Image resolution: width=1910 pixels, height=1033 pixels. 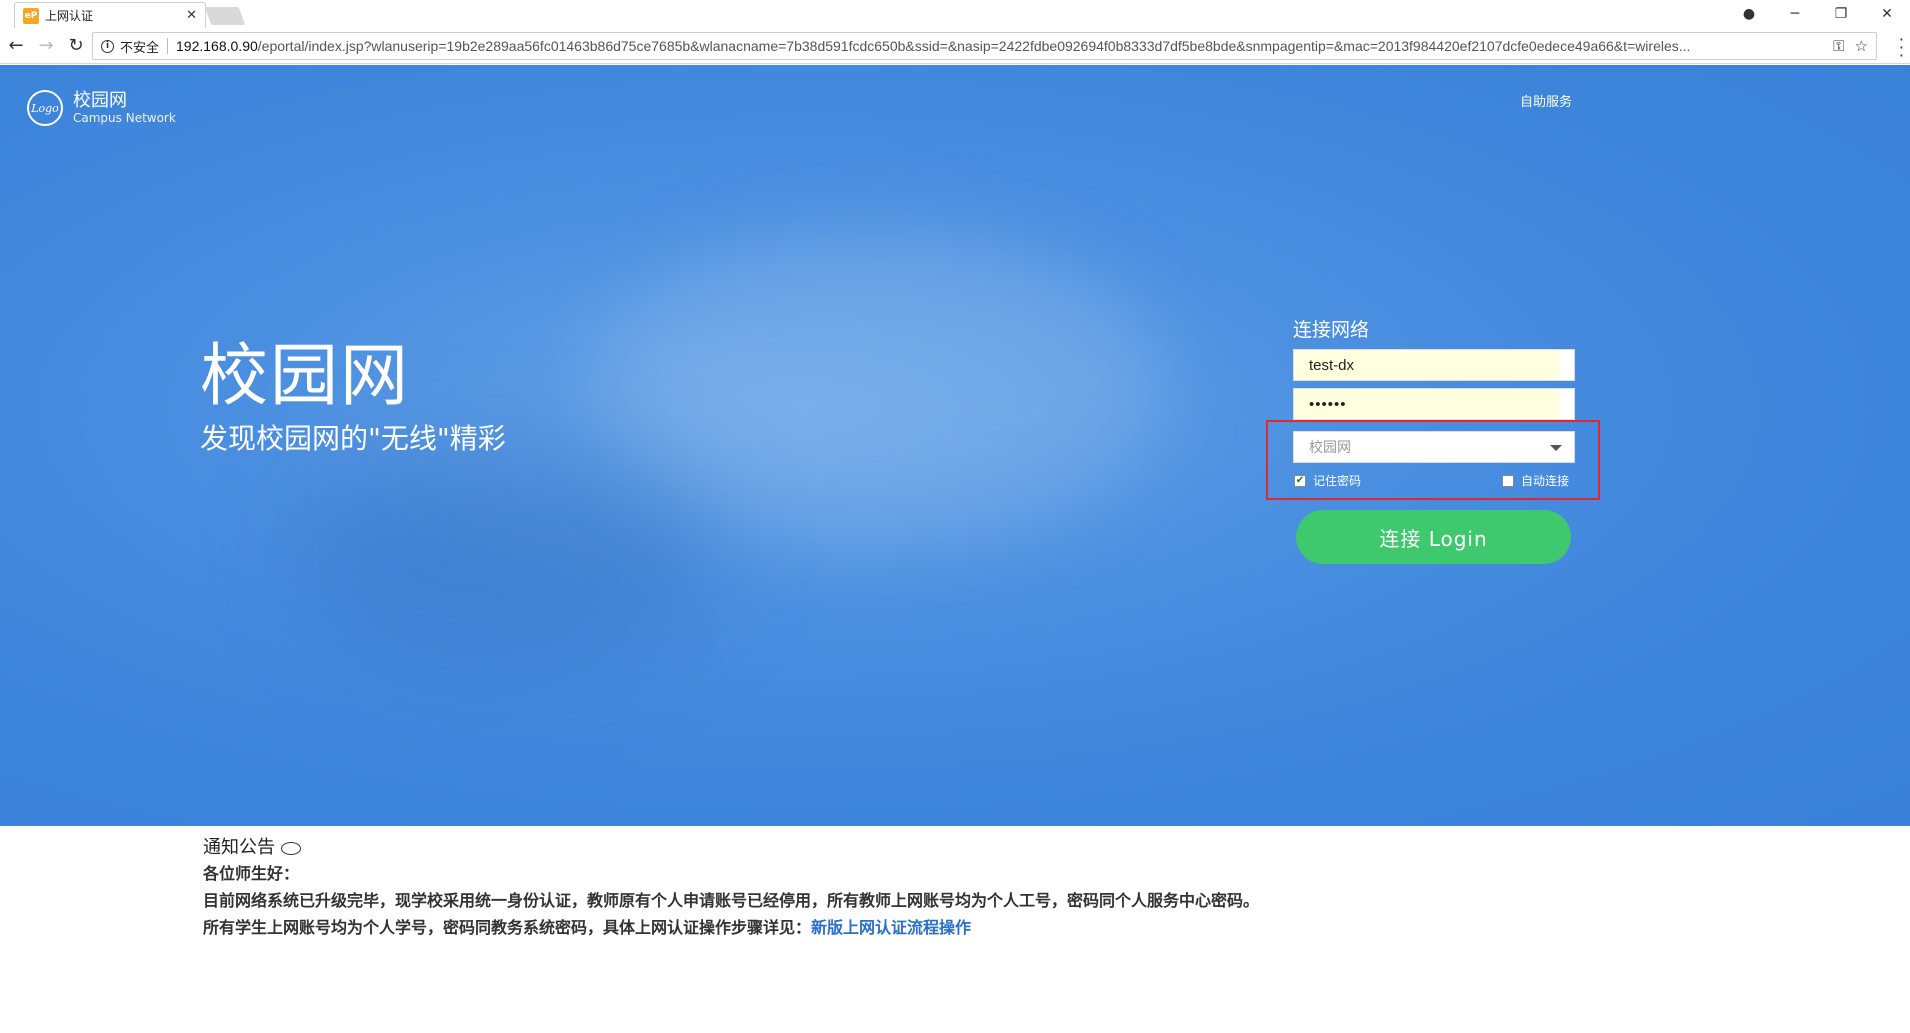 What do you see at coordinates (168, 46) in the screenshot?
I see `divider` at bounding box center [168, 46].